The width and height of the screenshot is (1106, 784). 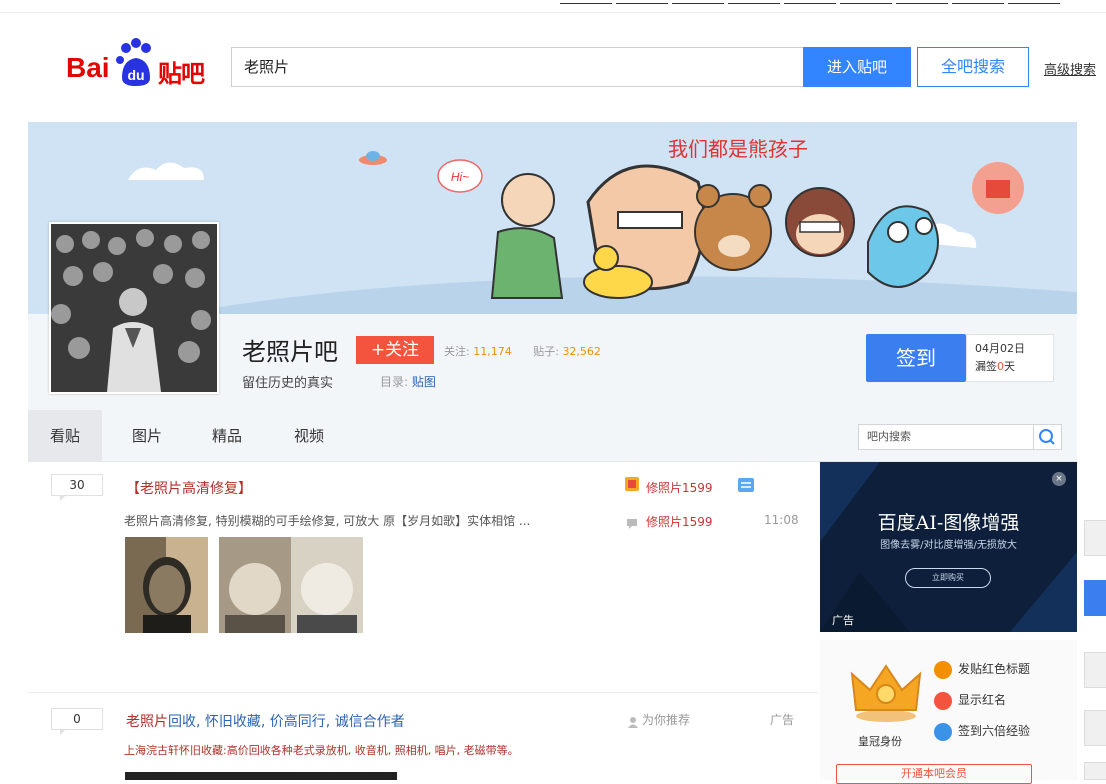 I want to click on forum-avatar, so click(x=134, y=308).